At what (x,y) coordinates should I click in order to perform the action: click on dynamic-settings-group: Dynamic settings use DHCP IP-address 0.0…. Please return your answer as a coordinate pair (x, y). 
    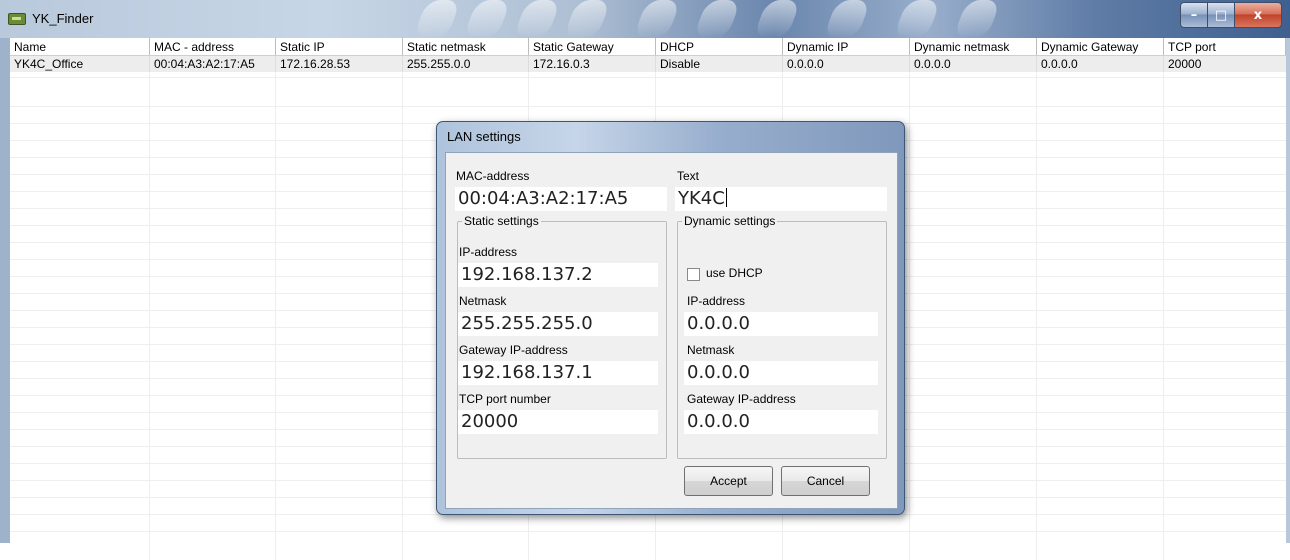
    Looking at the image, I should click on (782, 336).